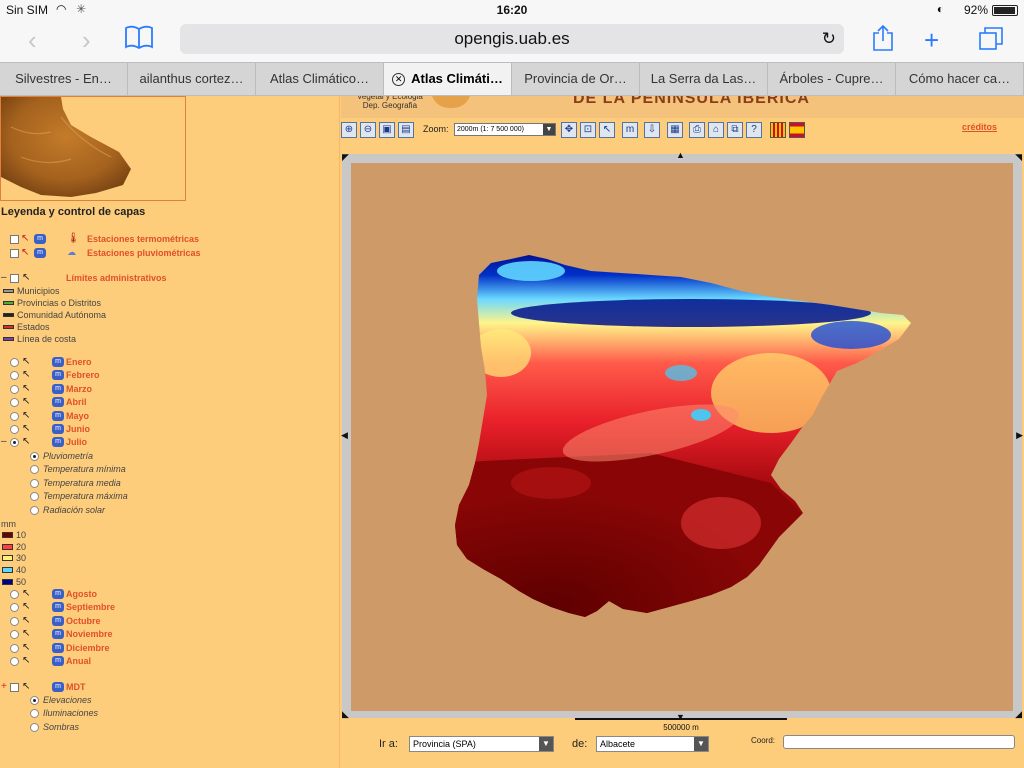 The height and width of the screenshot is (768, 1024). I want to click on new-tab-plus-icon: +, so click(931, 40).